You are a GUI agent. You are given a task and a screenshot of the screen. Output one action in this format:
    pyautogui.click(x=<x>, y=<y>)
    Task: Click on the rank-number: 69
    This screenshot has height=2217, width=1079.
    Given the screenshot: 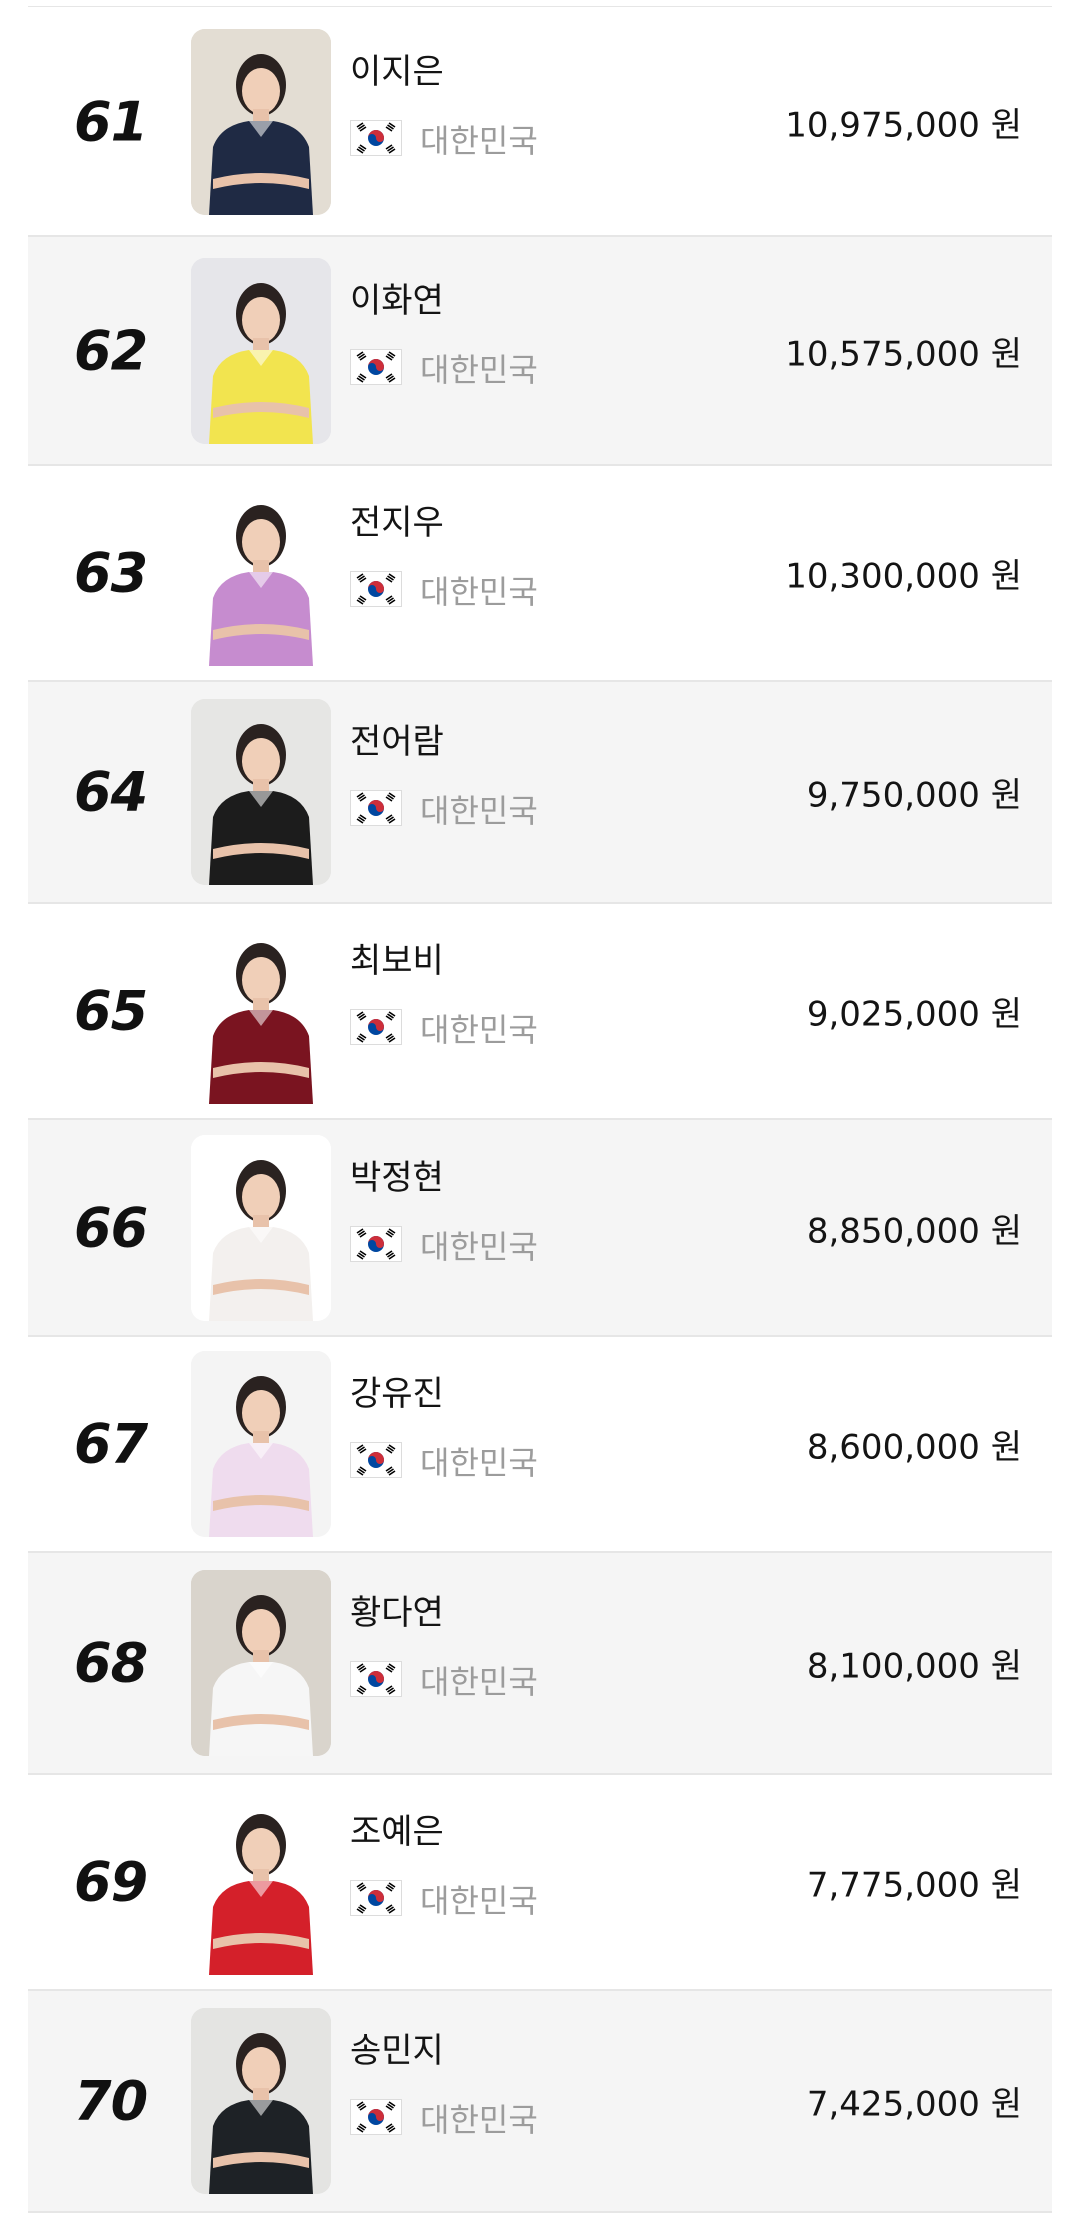 What is the action you would take?
    pyautogui.click(x=111, y=1882)
    